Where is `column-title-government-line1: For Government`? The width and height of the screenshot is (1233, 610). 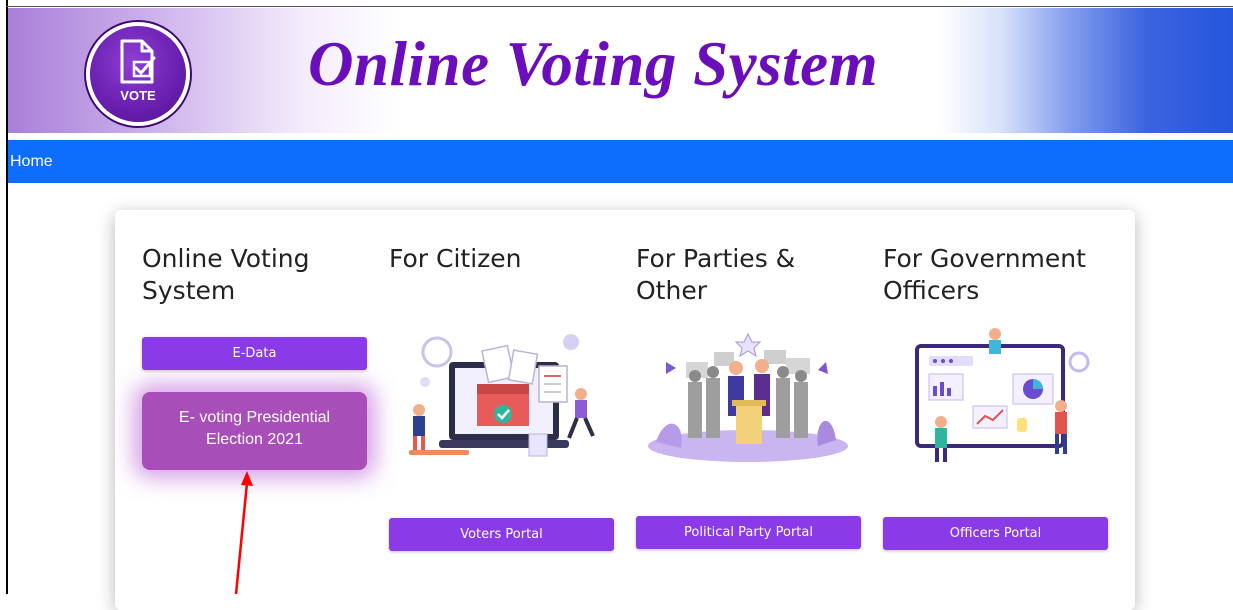 column-title-government-line1: For Government is located at coordinates (984, 258).